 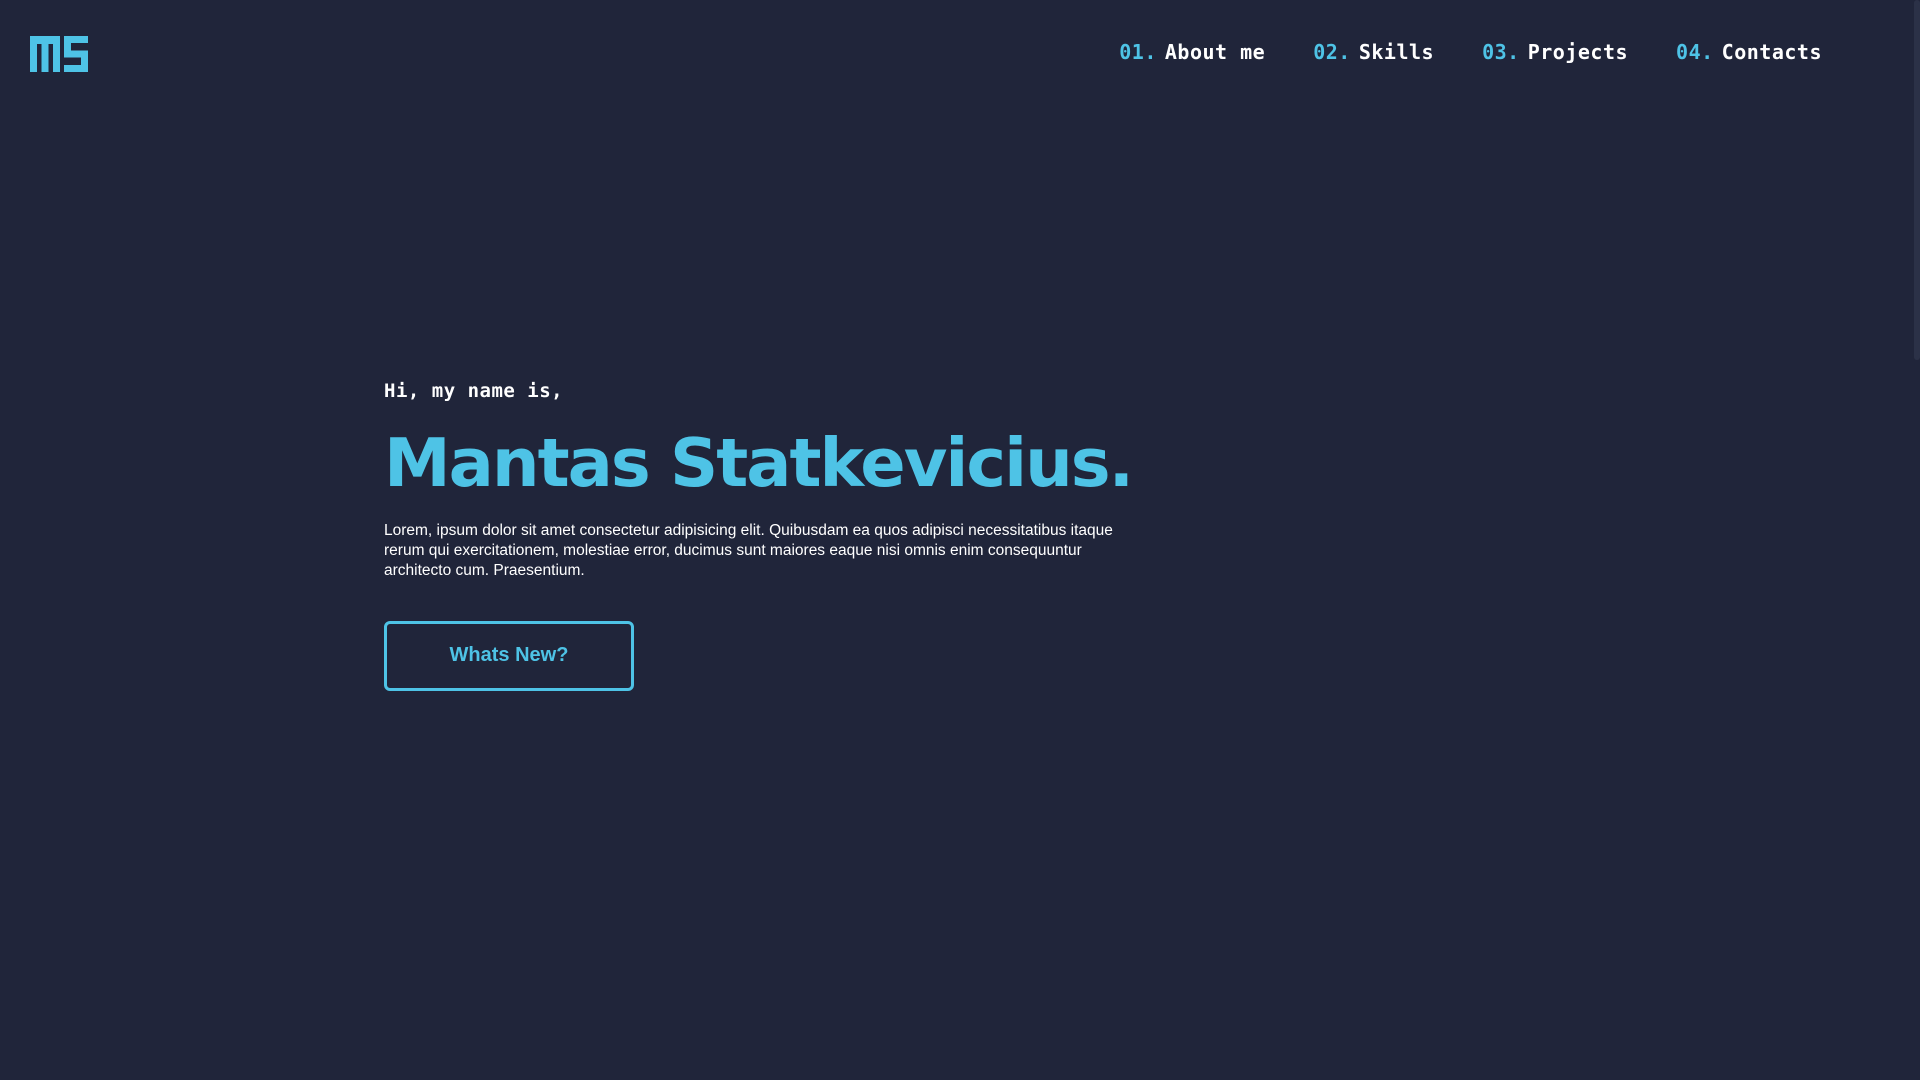 I want to click on nav-item-projects: 03. Projects, so click(x=1555, y=52).